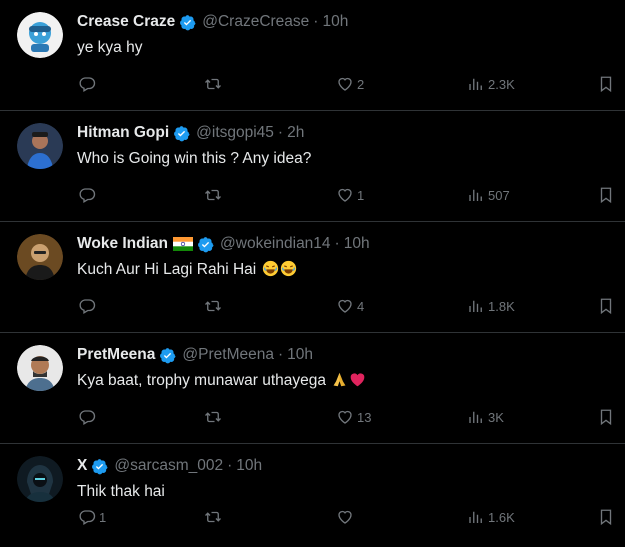  I want to click on action-bar: 2 2.3K, so click(349, 84).